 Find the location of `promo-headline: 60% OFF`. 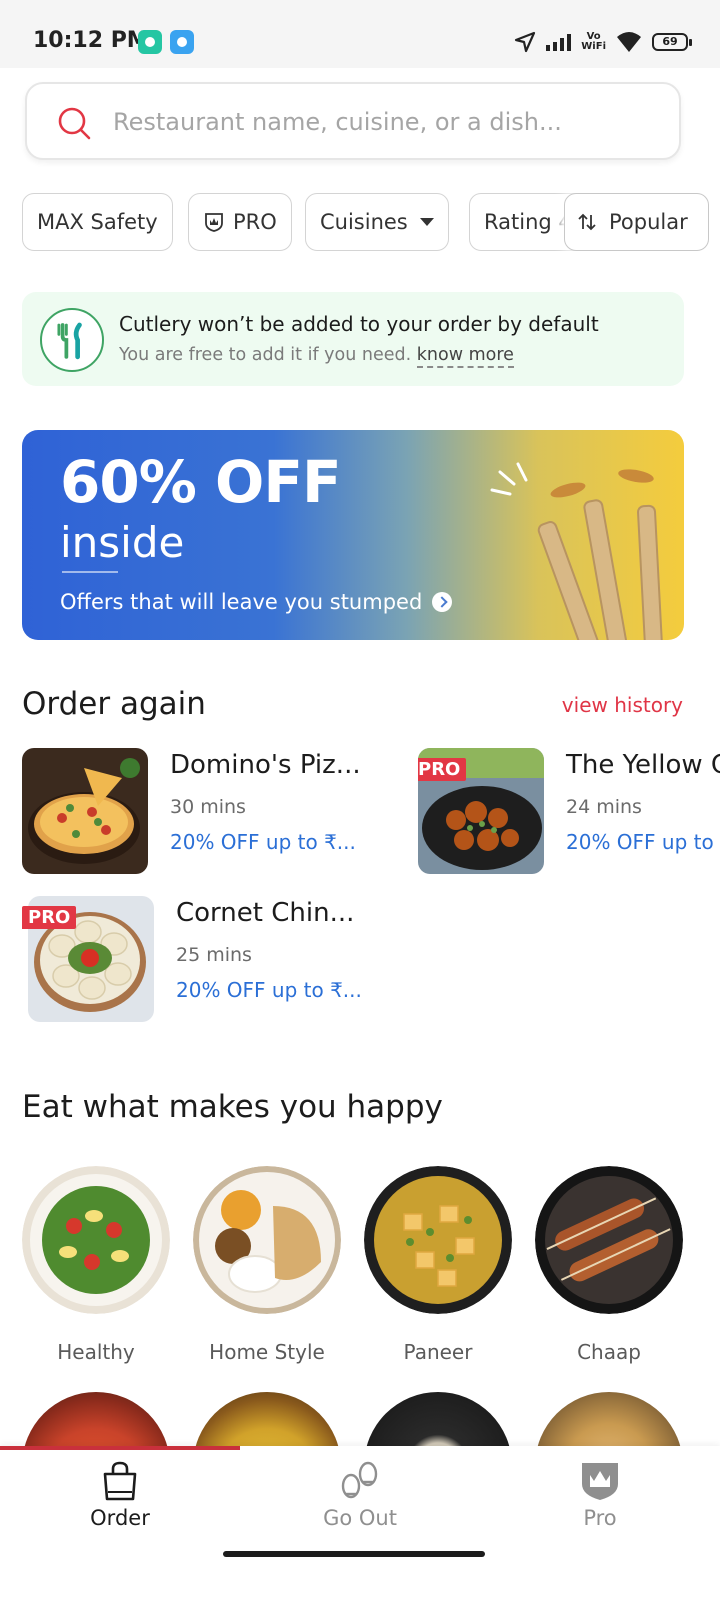

promo-headline: 60% OFF is located at coordinates (201, 482).